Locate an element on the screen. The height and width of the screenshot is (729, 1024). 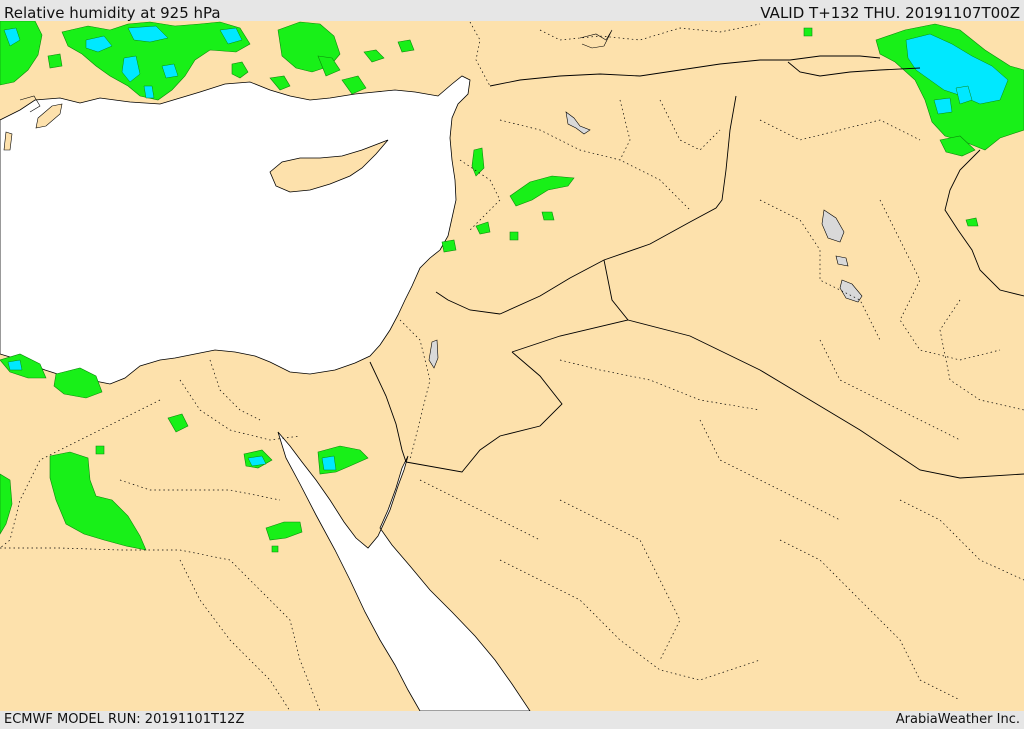
map-title: Relative humidity at 925 hPa is located at coordinates (112, 13).